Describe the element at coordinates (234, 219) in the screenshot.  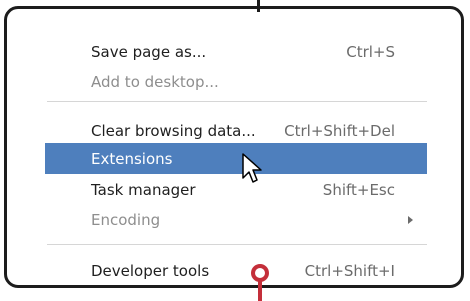
I see `menu-item-encoding: Encoding` at that location.